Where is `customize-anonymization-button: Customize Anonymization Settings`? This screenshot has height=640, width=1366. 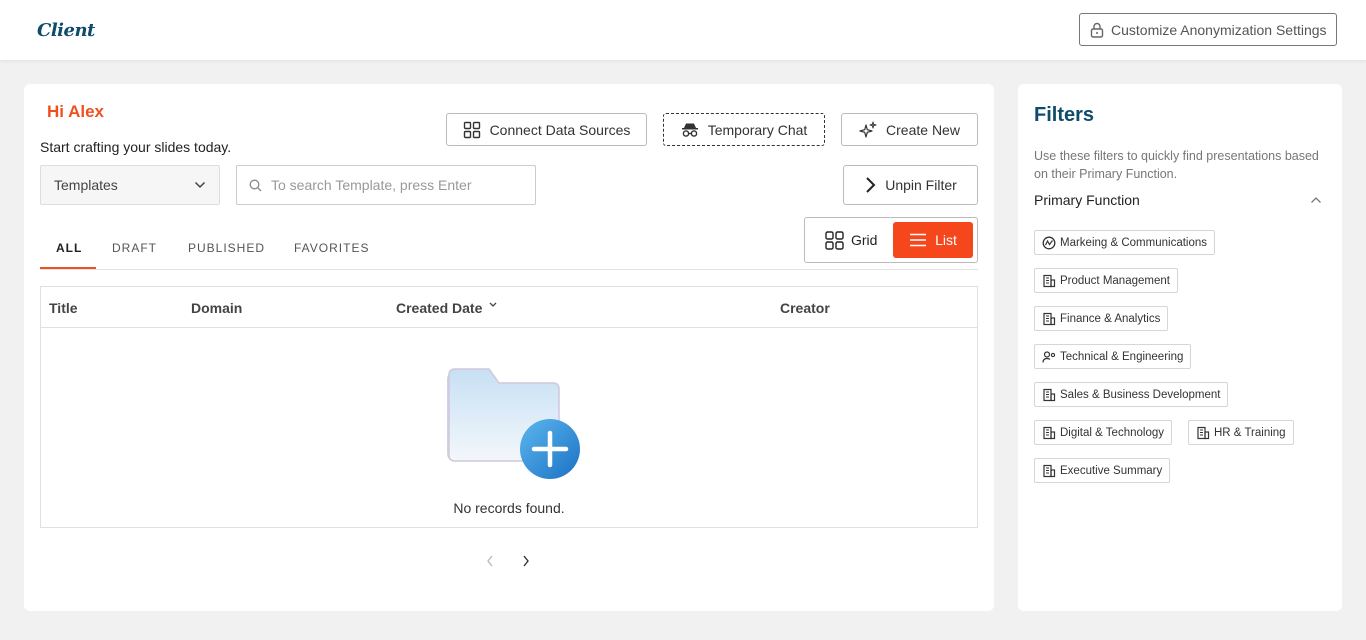
customize-anonymization-button: Customize Anonymization Settings is located at coordinates (1208, 29).